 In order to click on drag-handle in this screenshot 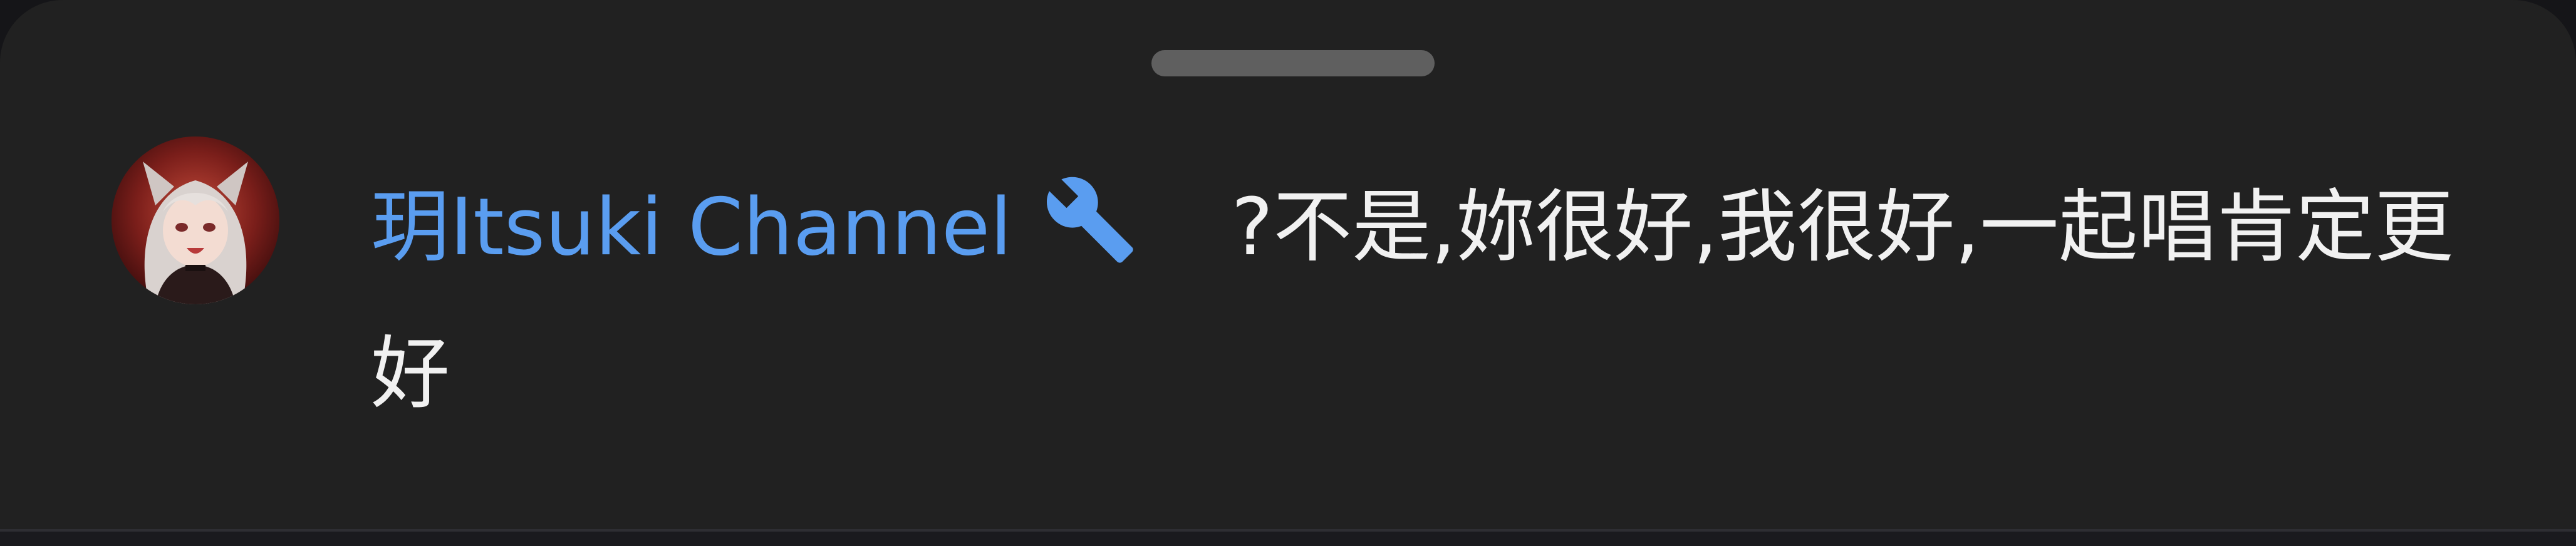, I will do `click(1293, 63)`.